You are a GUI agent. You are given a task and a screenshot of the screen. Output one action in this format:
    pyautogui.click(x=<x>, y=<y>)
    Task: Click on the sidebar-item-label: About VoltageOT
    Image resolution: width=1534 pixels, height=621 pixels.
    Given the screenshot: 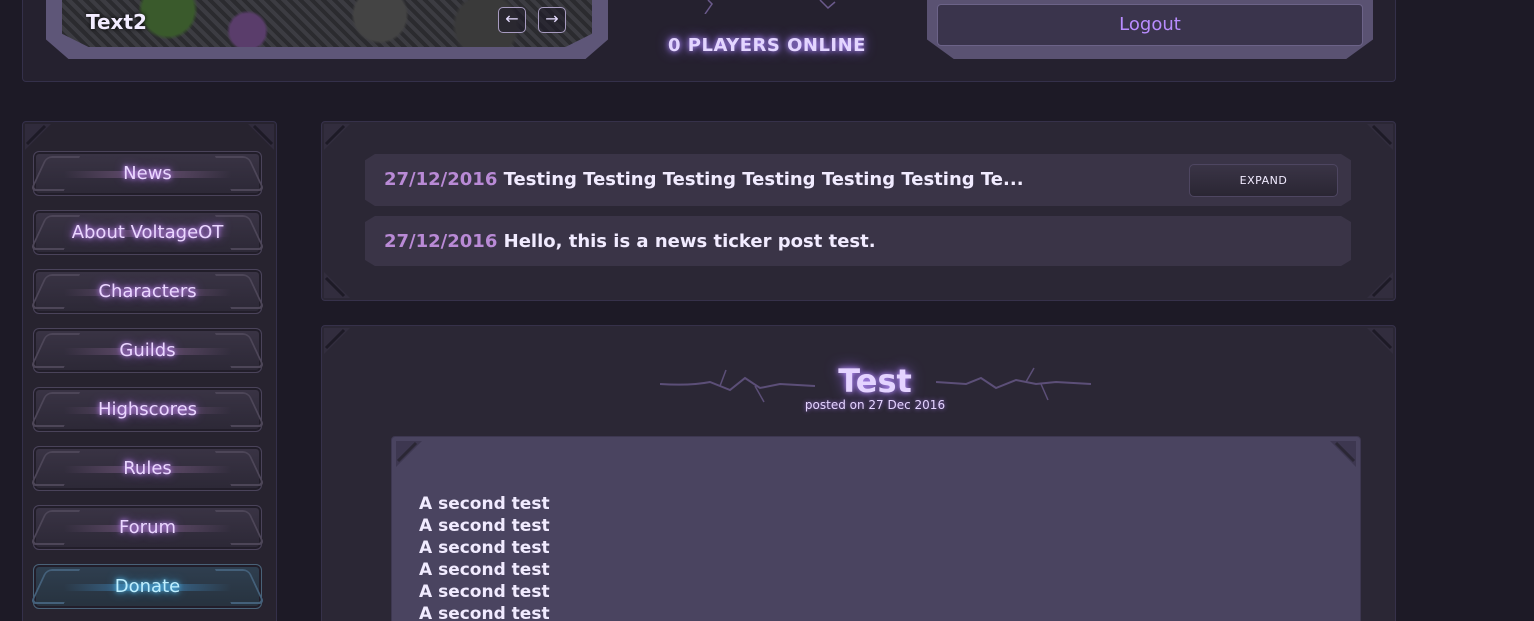 What is the action you would take?
    pyautogui.click(x=147, y=232)
    